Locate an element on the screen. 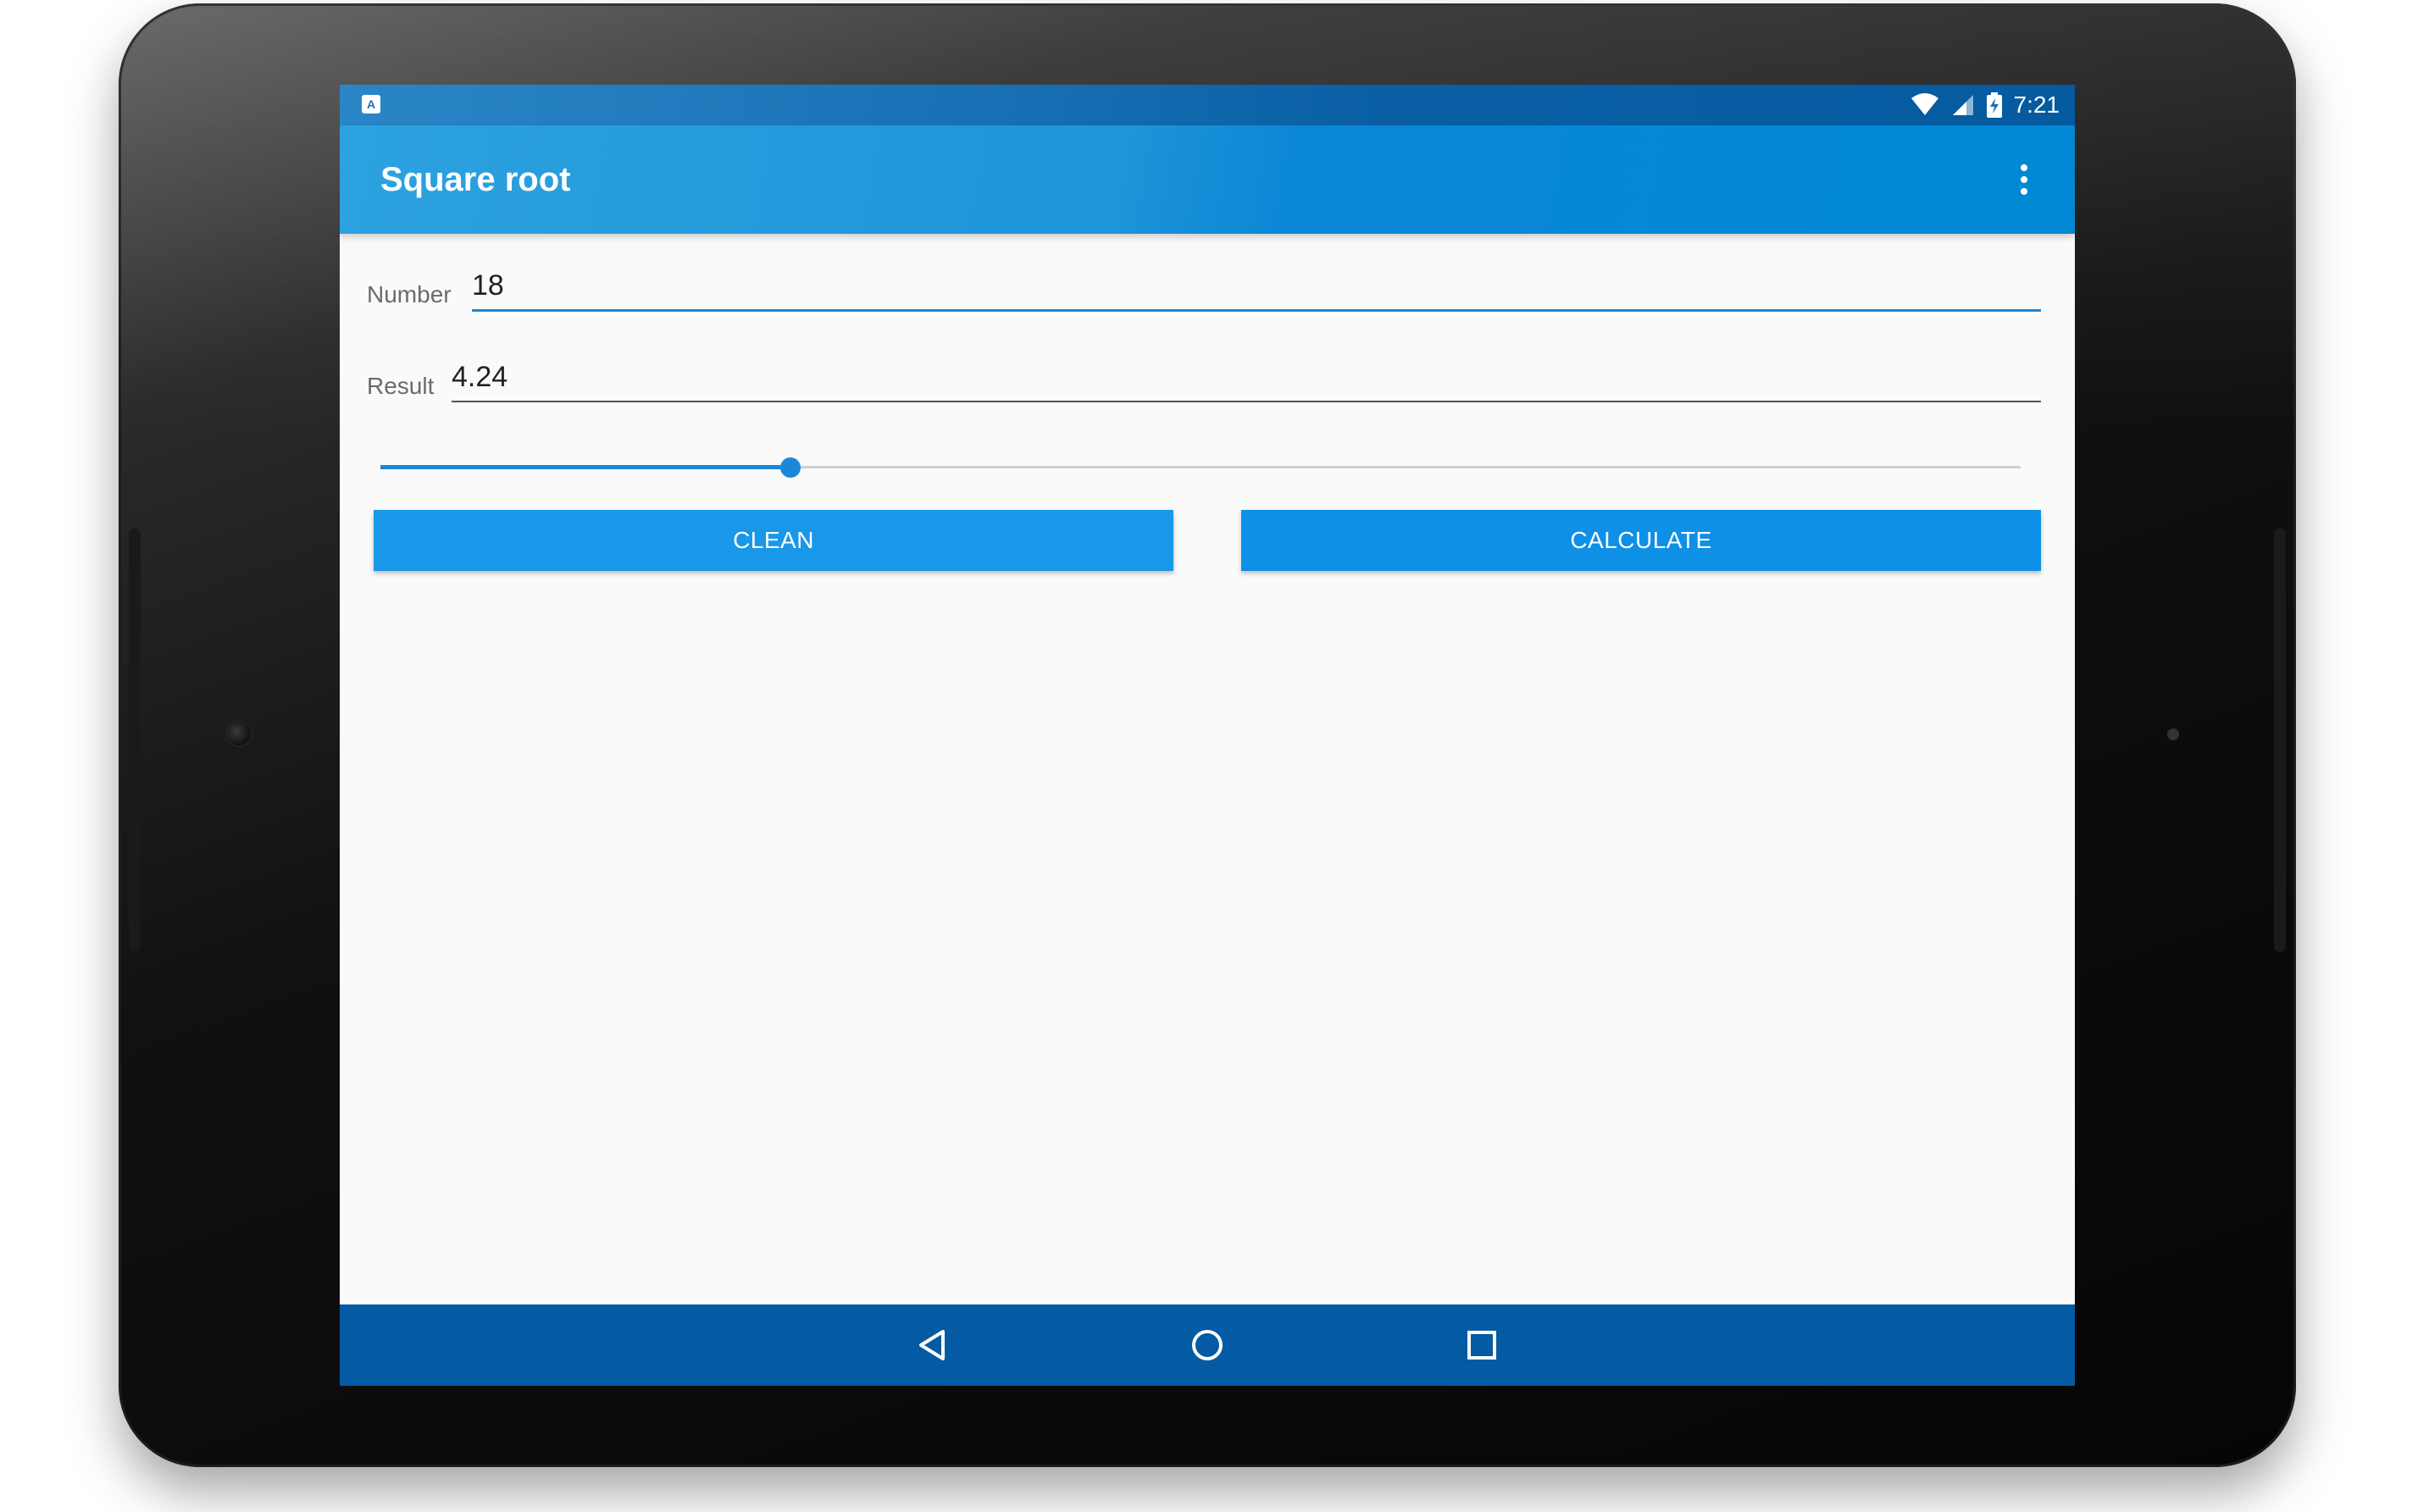 The width and height of the screenshot is (2418, 1512). result-label: Result is located at coordinates (401, 386).